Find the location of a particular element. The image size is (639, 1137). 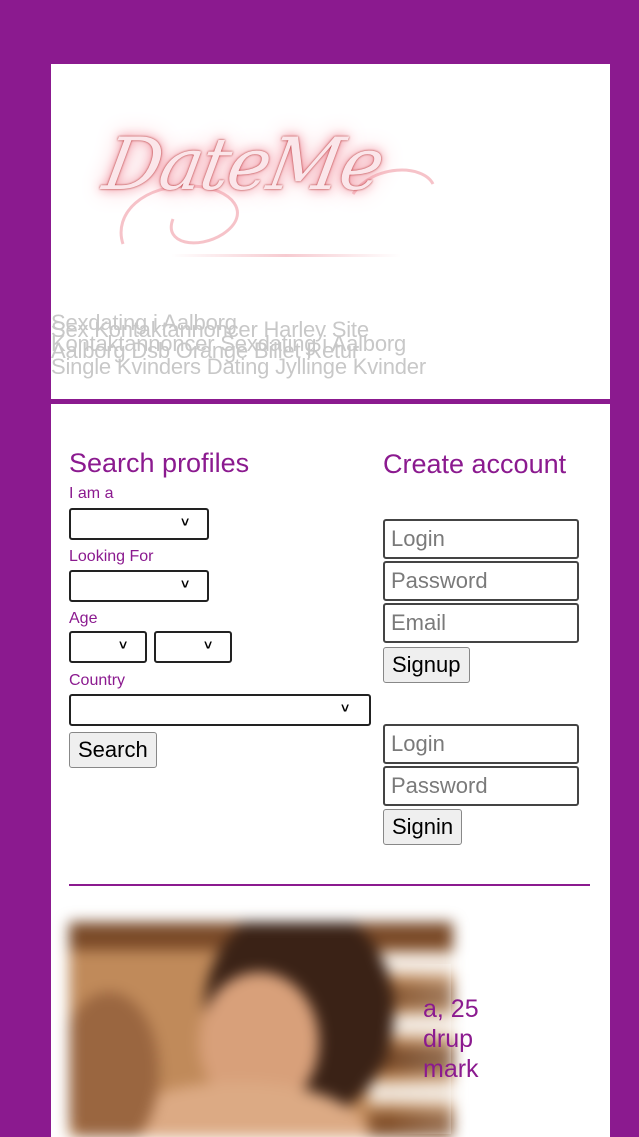

profile-name-age: a, 25 is located at coordinates (451, 1009).